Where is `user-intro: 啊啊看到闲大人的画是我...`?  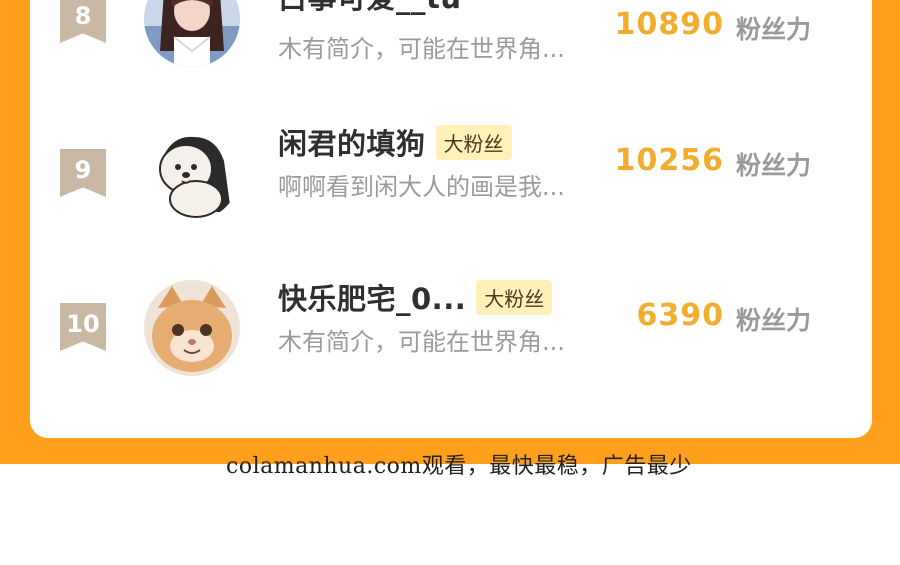
user-intro: 啊啊看到闲大人的画是我... is located at coordinates (421, 187).